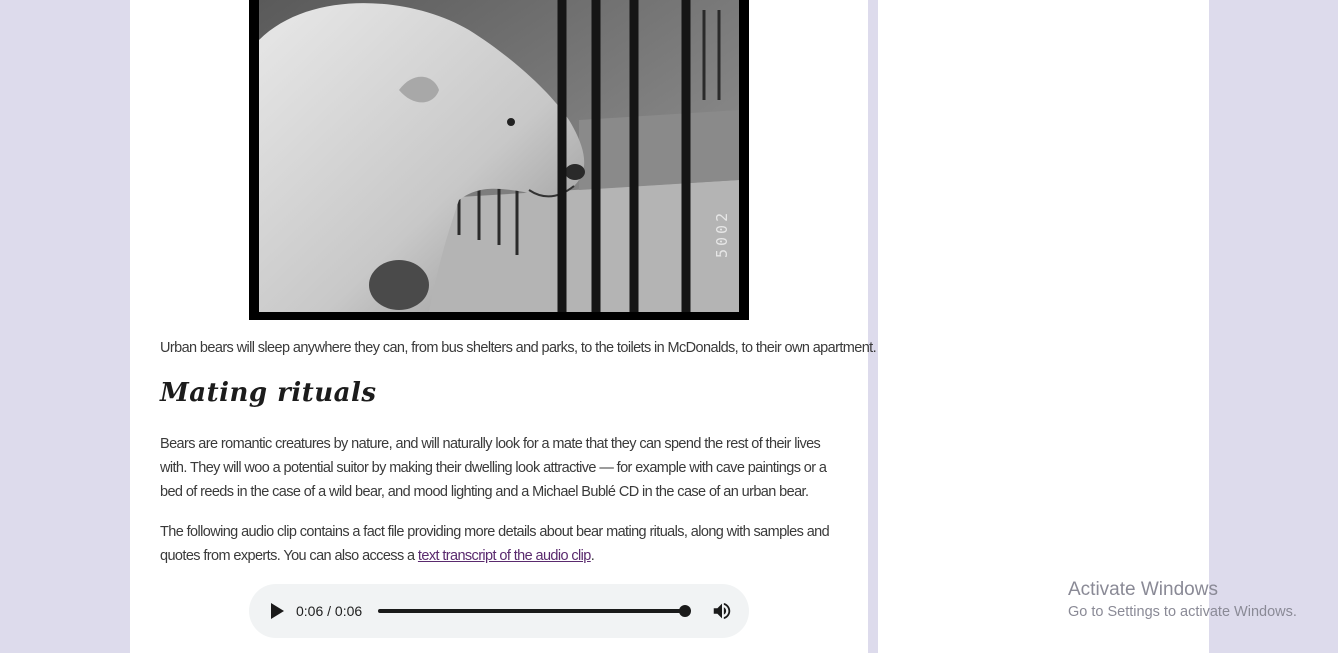 The height and width of the screenshot is (653, 1338). Describe the element at coordinates (329, 611) in the screenshot. I see `time-display: 0:06 / 0:06` at that location.